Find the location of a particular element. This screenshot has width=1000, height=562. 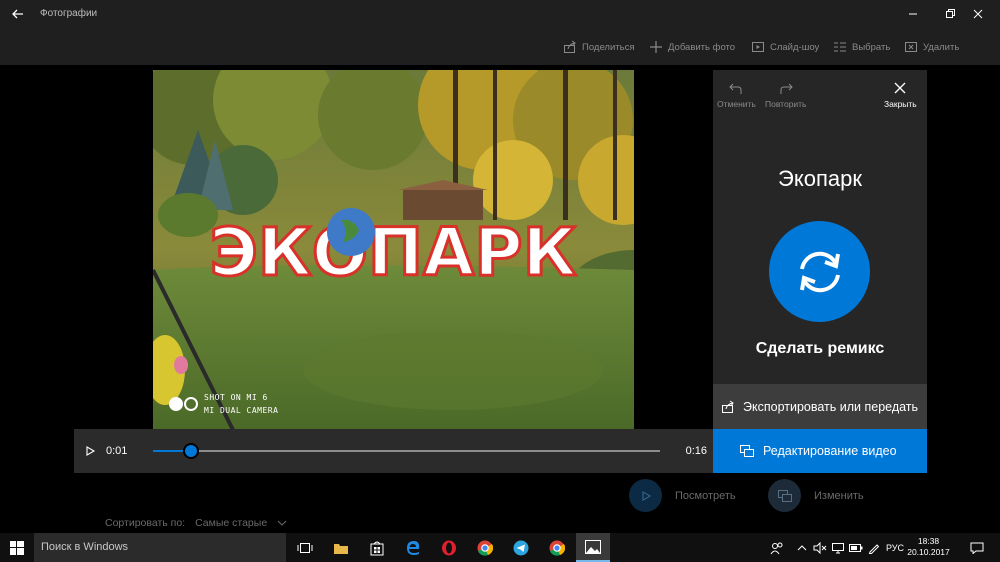

network-icon is located at coordinates (838, 547).